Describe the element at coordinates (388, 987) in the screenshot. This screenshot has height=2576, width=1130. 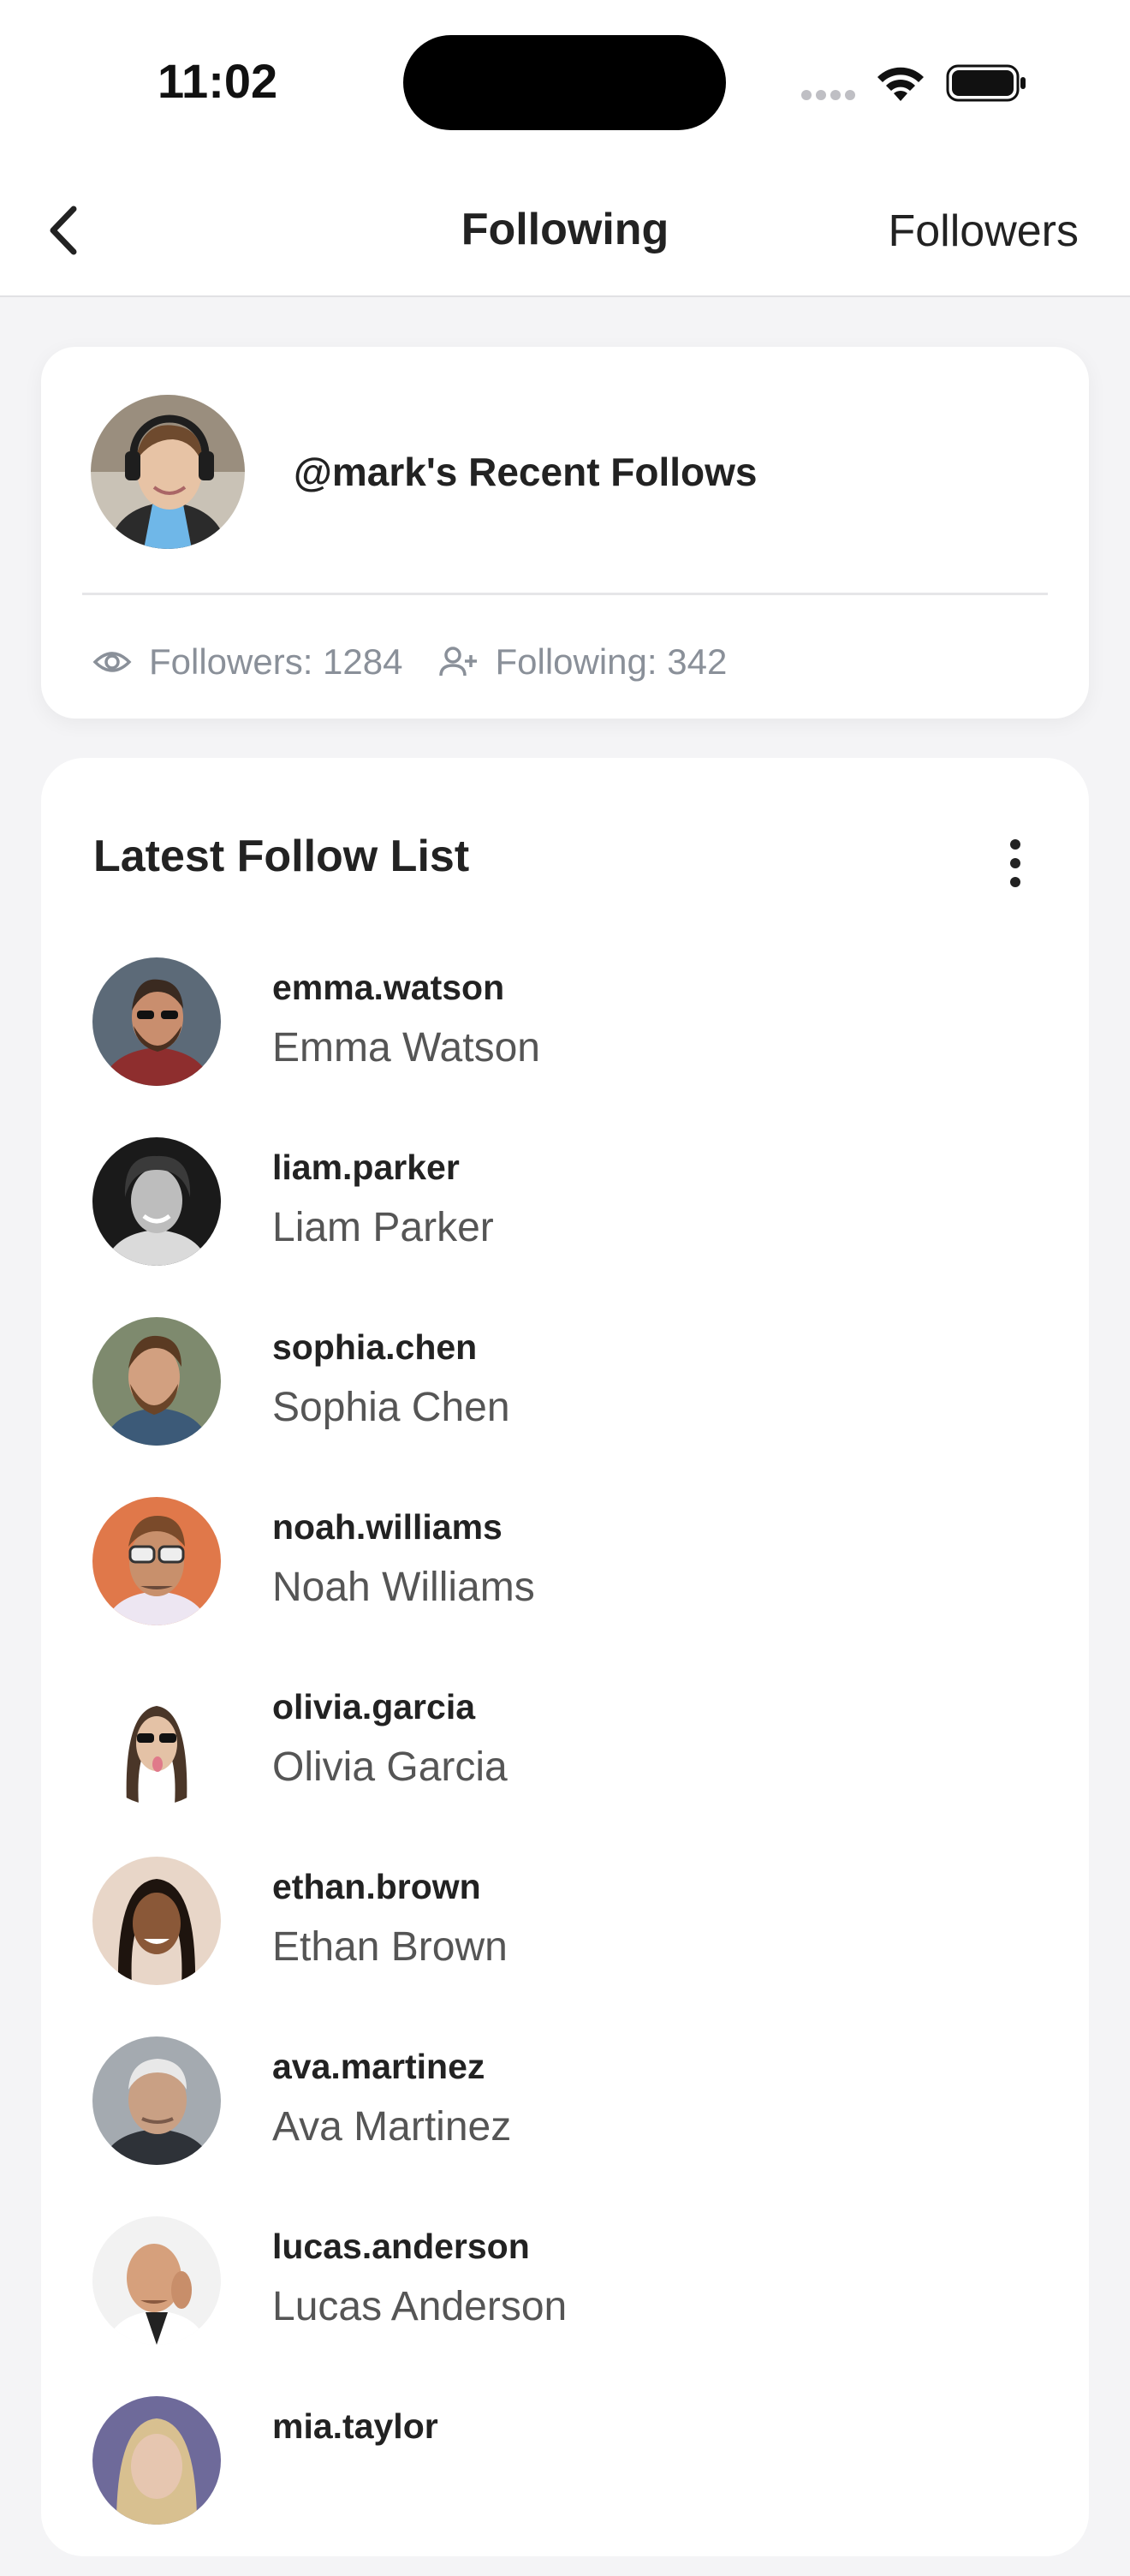
I see `item-username: emma.watson` at that location.